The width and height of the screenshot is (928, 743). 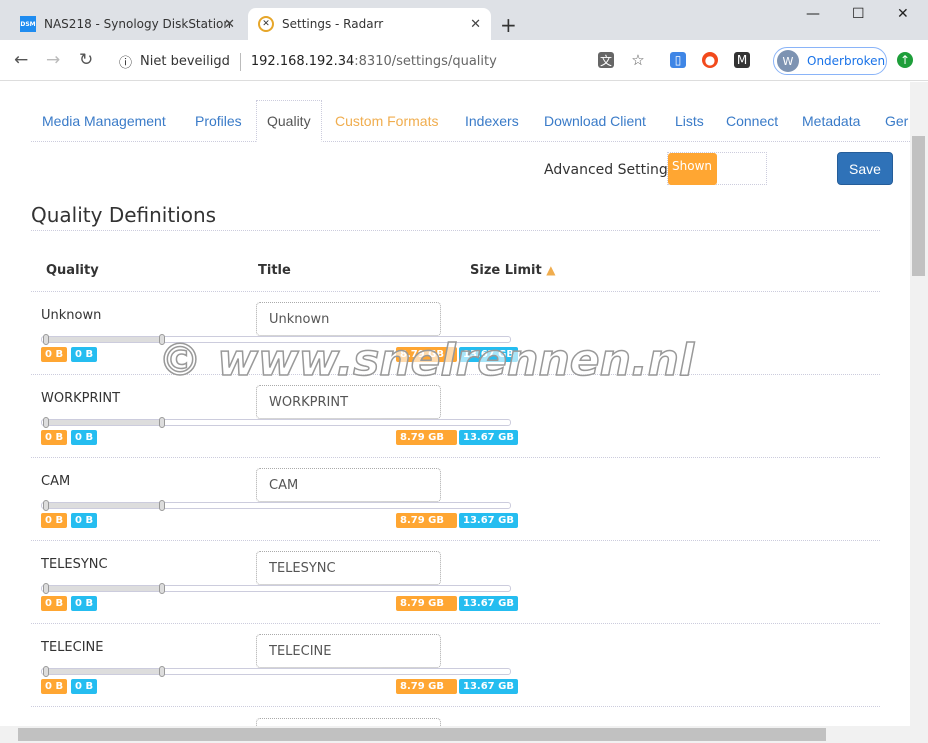 I want to click on browser-tab-radarr: ✕ Settings - Radarr ✕, so click(x=369, y=24).